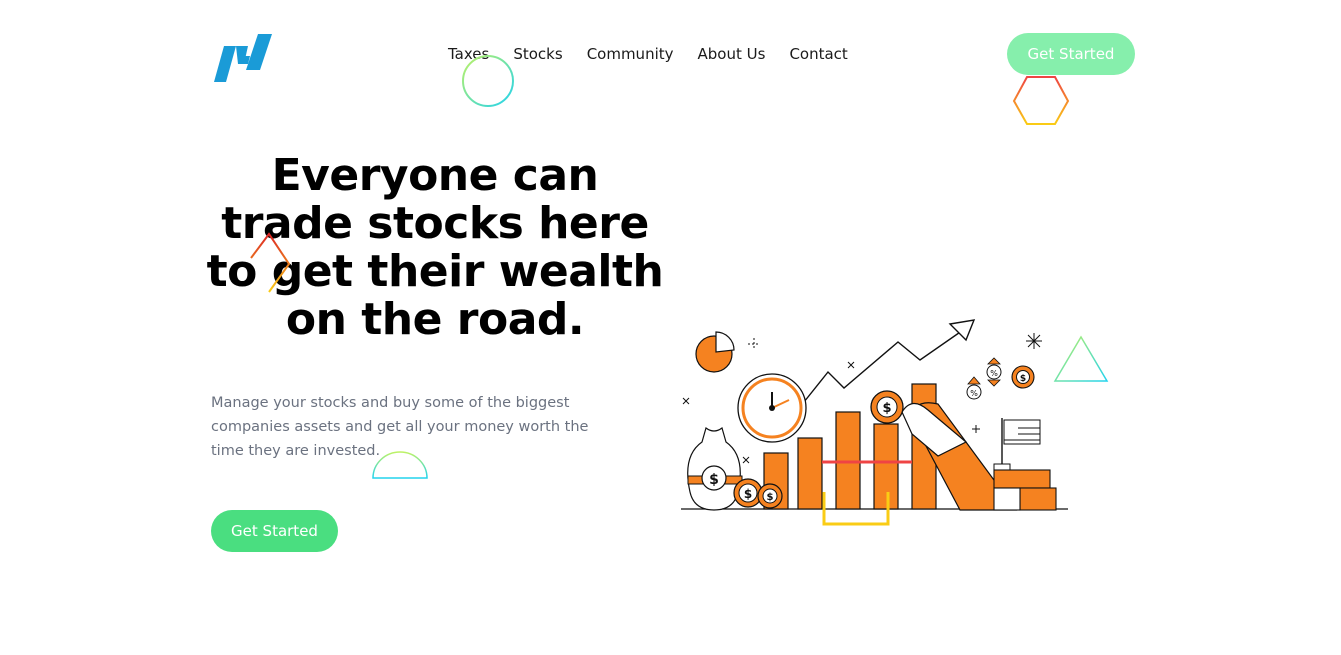  I want to click on nav-link-community: Community, so click(630, 54).